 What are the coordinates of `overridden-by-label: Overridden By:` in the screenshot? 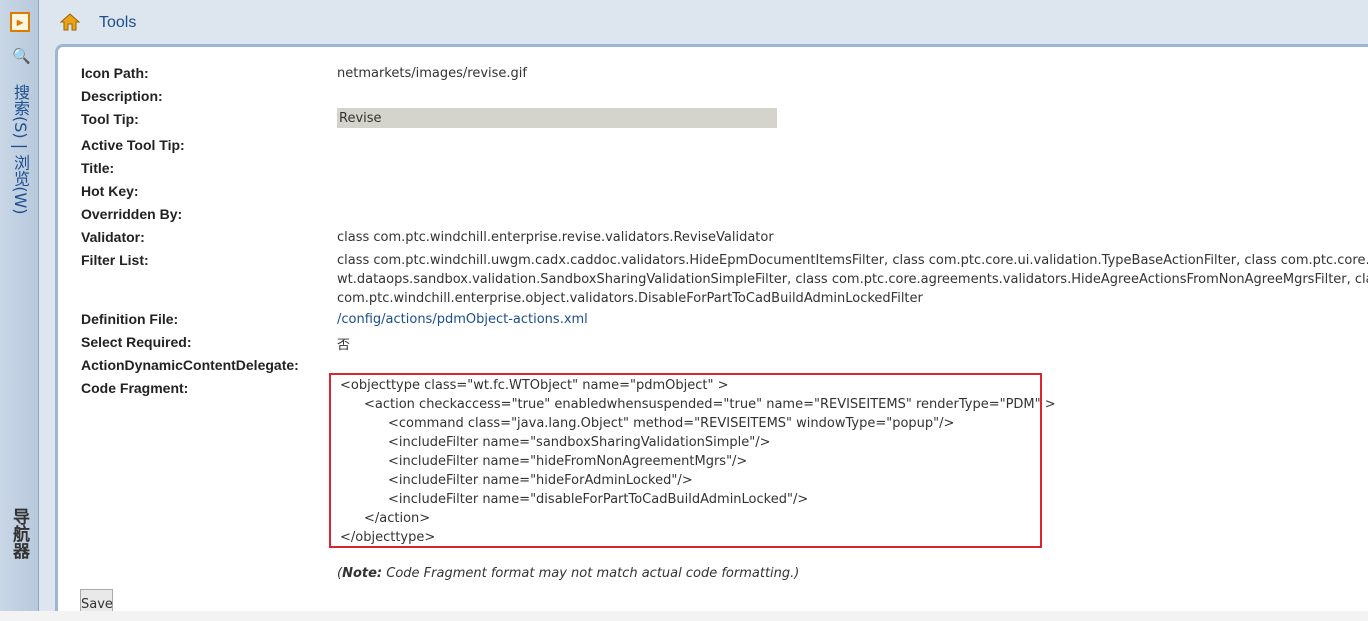 It's located at (132, 214).